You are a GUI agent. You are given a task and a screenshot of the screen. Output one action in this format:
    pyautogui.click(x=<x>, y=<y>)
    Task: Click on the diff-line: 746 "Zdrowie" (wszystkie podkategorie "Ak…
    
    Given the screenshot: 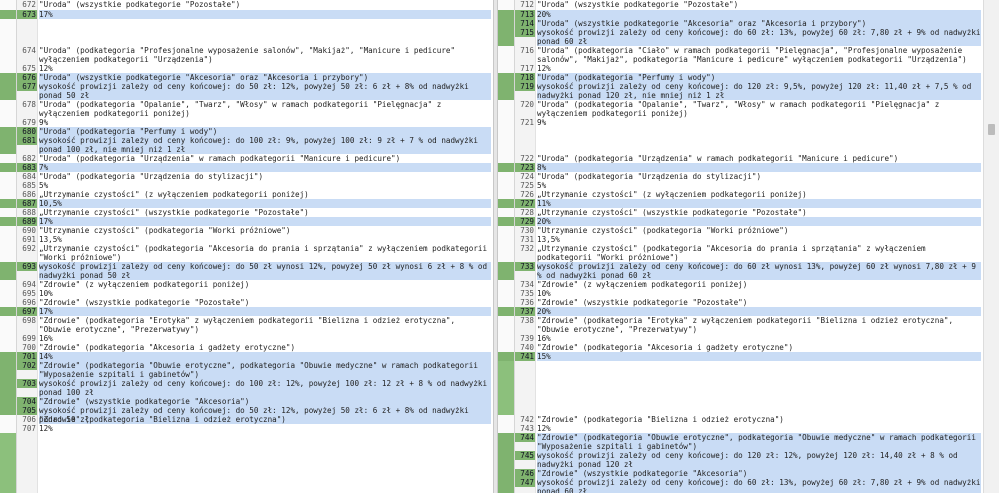 What is the action you would take?
    pyautogui.click(x=740, y=473)
    